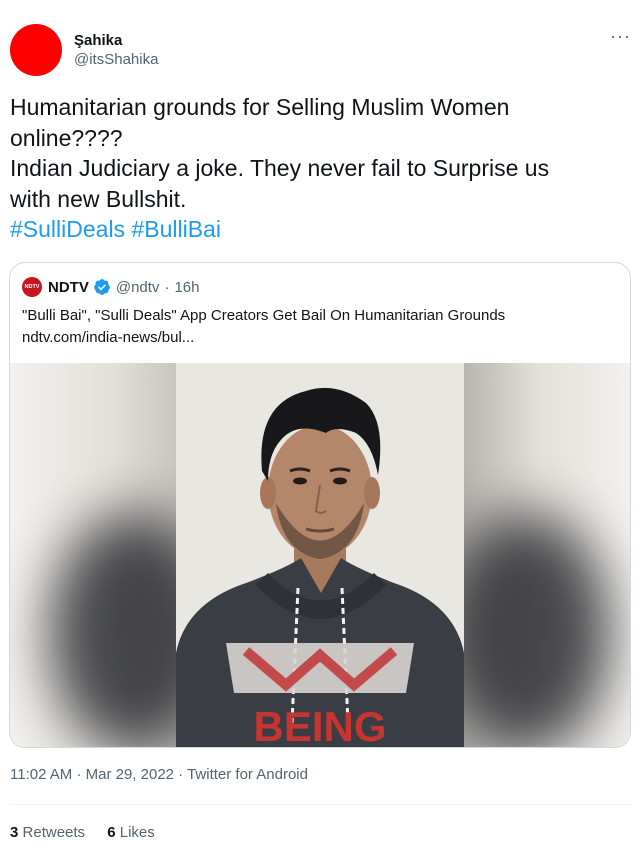 This screenshot has height=859, width=641. I want to click on author-avatar, so click(36, 50).